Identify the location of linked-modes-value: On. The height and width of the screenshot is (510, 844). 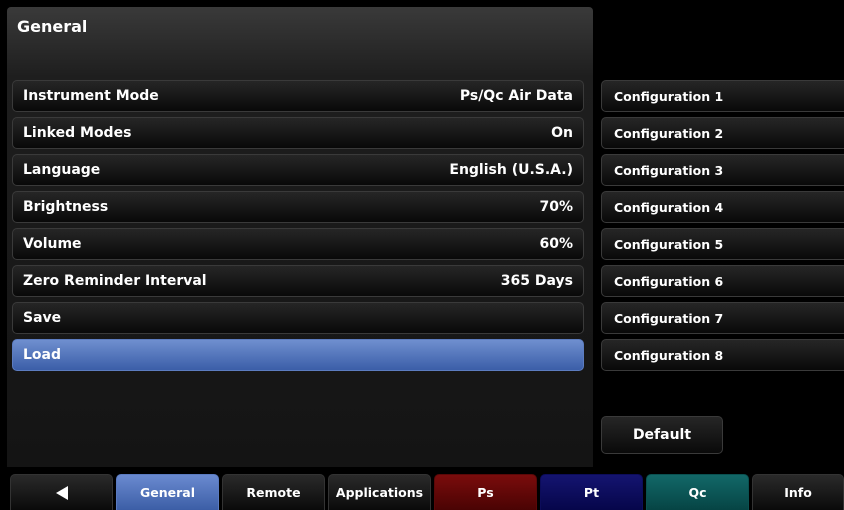
(562, 133).